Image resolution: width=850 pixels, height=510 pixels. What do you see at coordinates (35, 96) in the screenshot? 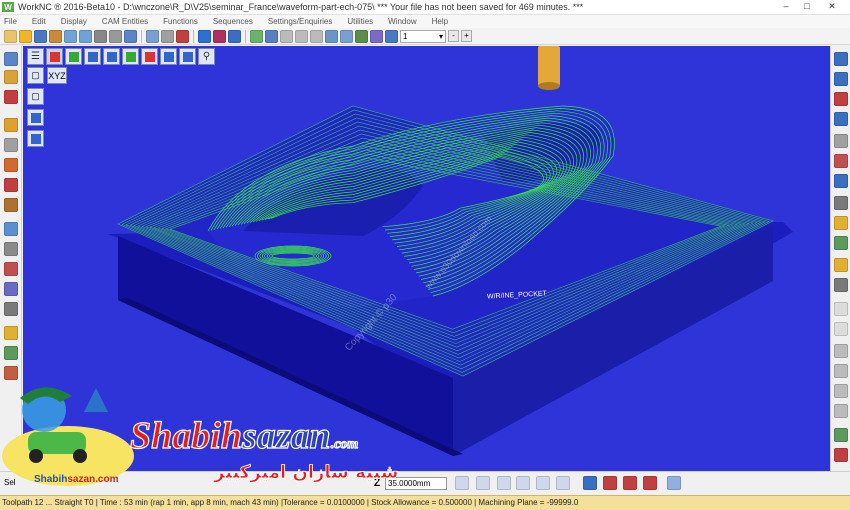
I see `outline-cube-icon: ▢` at bounding box center [35, 96].